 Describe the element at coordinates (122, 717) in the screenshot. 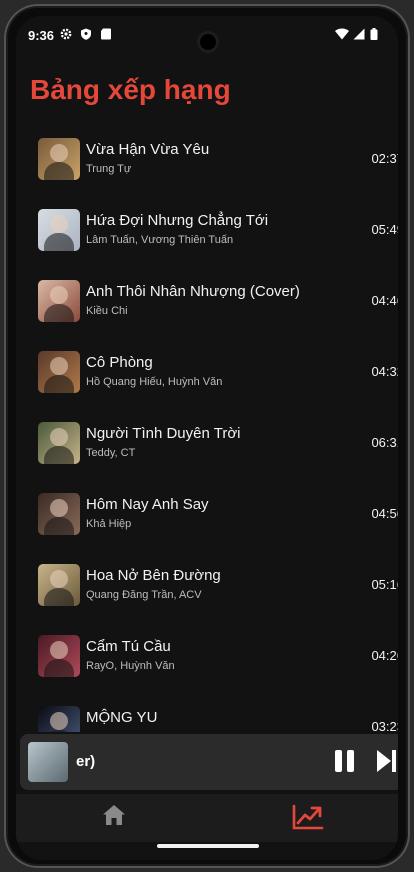

I see `song-title: MỘNG YU` at that location.